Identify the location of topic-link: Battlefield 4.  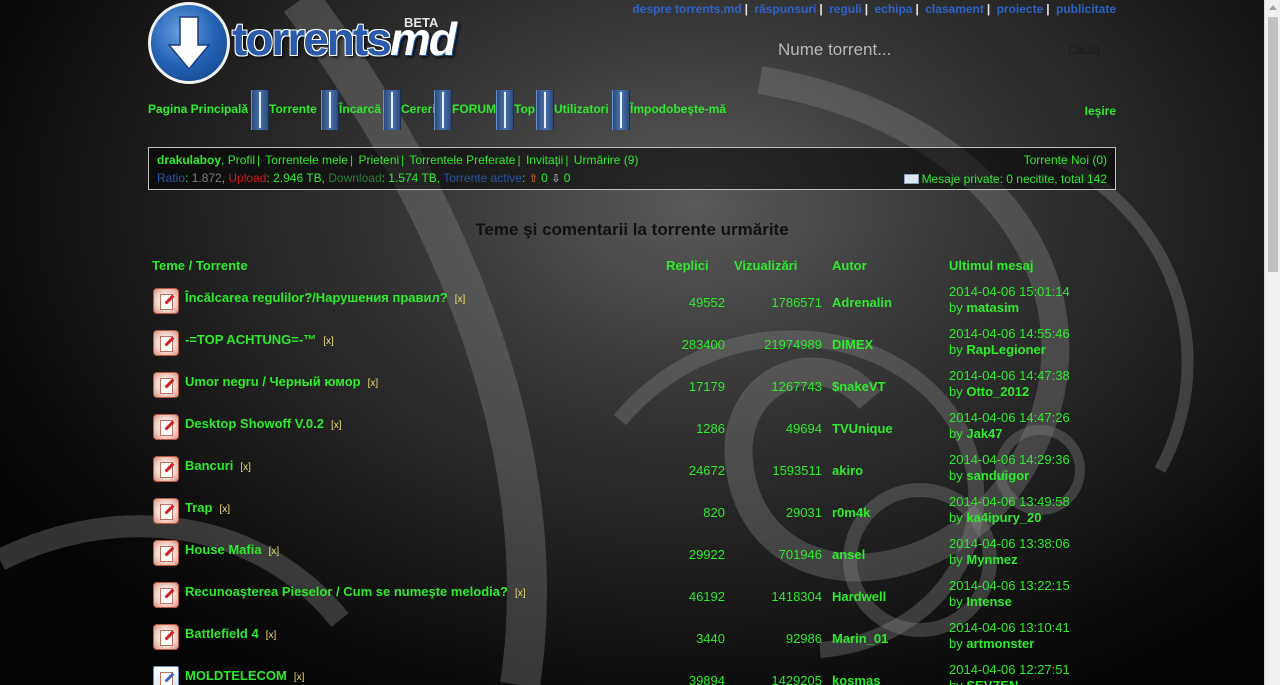
(222, 633).